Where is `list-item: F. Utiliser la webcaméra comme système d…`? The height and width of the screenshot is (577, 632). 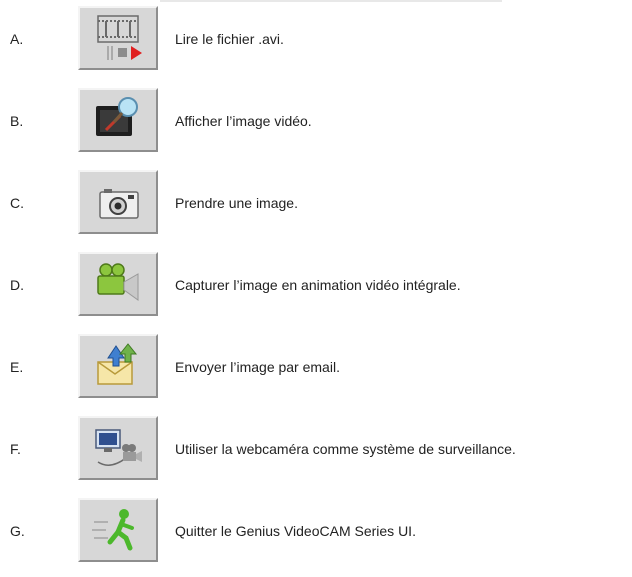
list-item: F. Utiliser la webcaméra comme système d… is located at coordinates (316, 449).